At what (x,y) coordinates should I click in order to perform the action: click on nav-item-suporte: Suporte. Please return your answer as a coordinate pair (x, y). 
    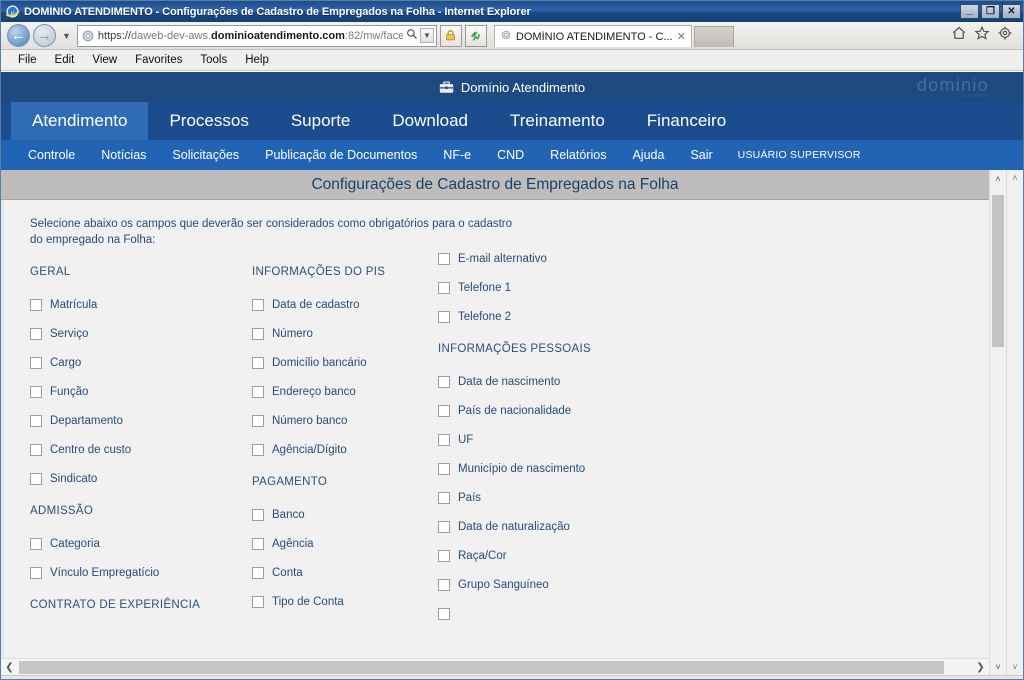
    Looking at the image, I should click on (321, 121).